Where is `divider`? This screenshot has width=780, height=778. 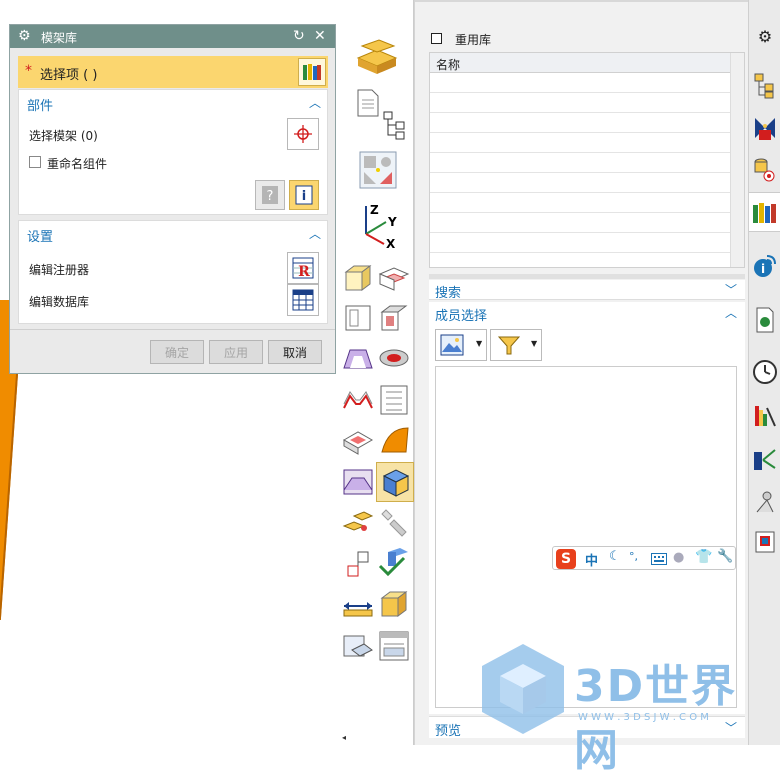 divider is located at coordinates (172, 329).